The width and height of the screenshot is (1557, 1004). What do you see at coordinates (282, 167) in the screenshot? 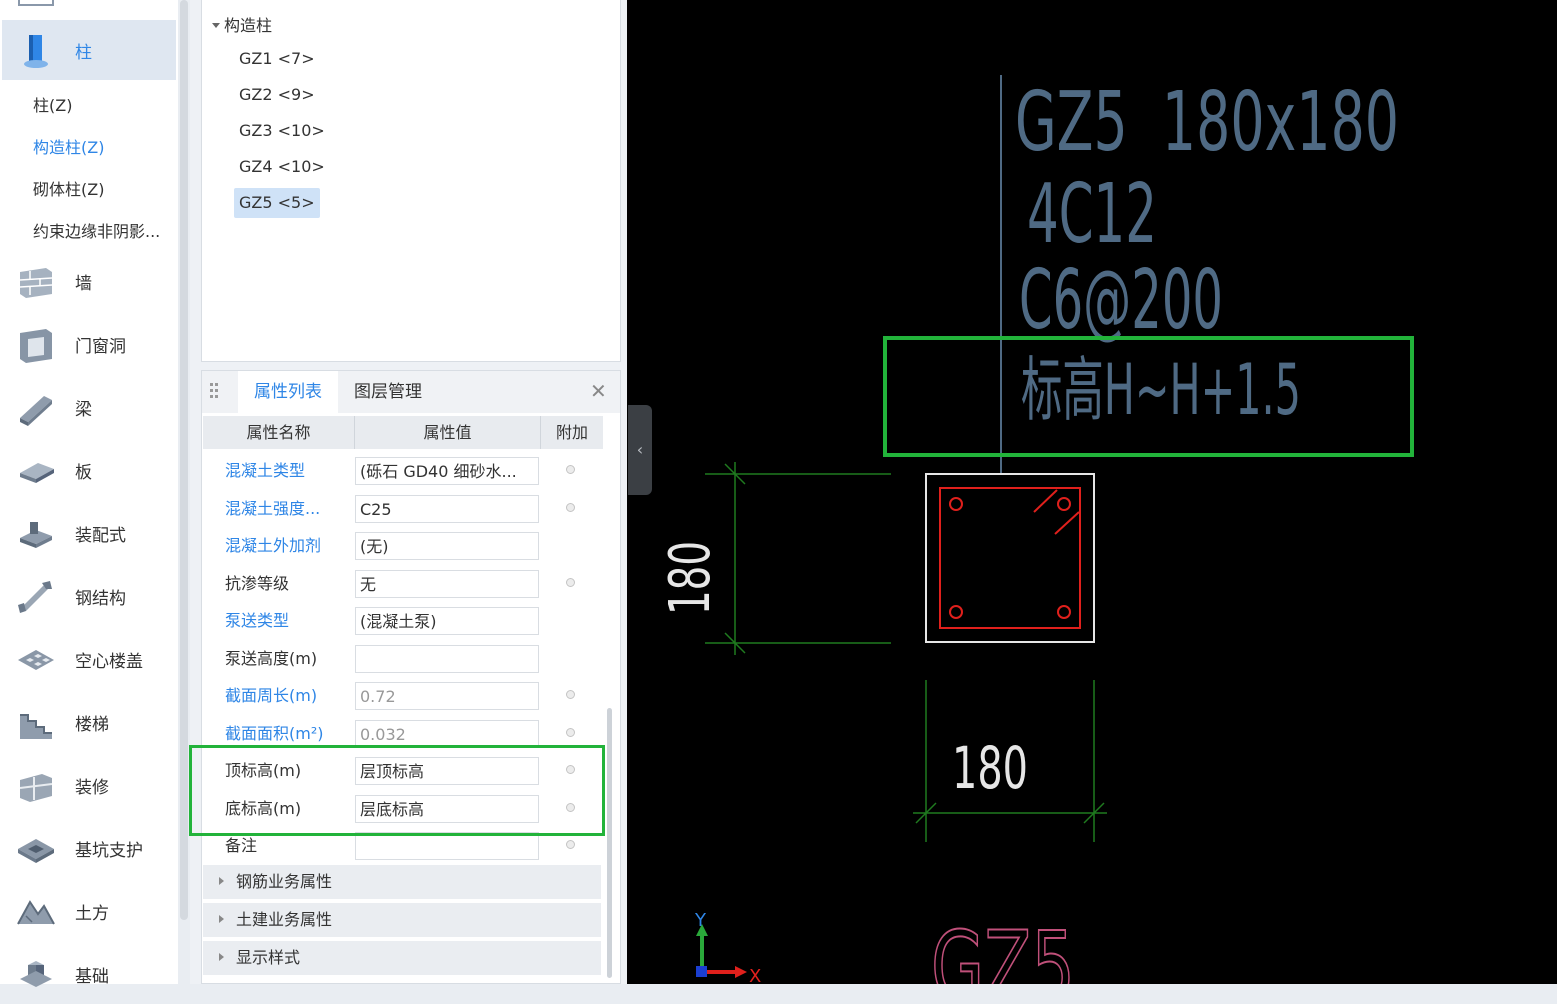
I see `tree-node-gz4: GZ4 <10>` at bounding box center [282, 167].